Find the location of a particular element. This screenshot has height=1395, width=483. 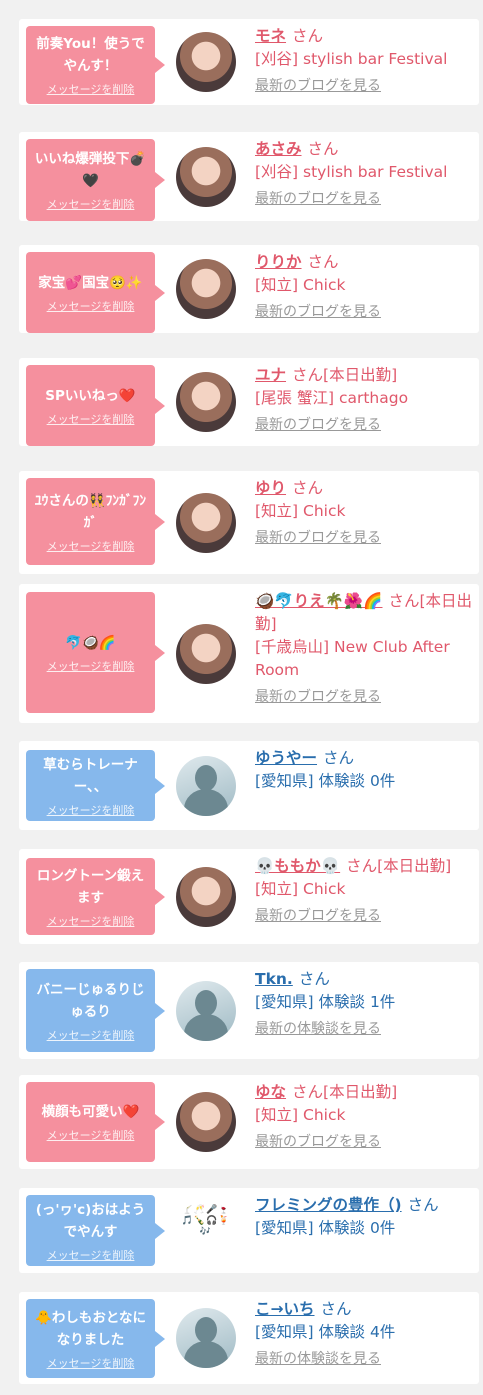

user-name-link: 🥥🐬りえ🌴🌺🌈 is located at coordinates (319, 601).